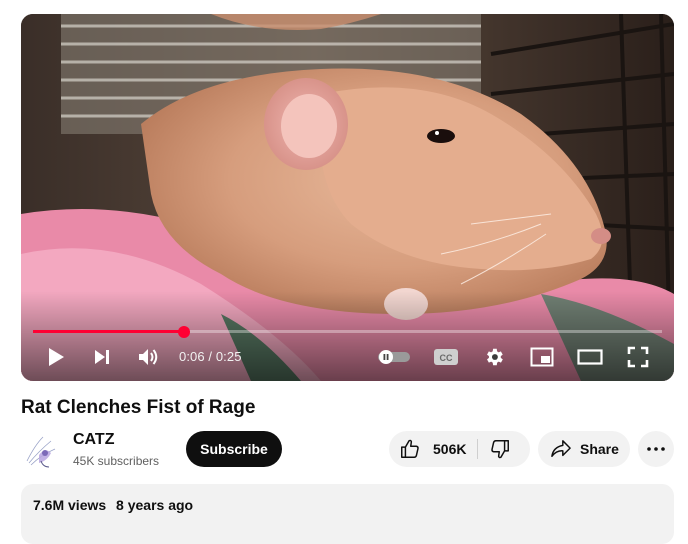 This screenshot has width=688, height=544. I want to click on dislike-button, so click(504, 449).